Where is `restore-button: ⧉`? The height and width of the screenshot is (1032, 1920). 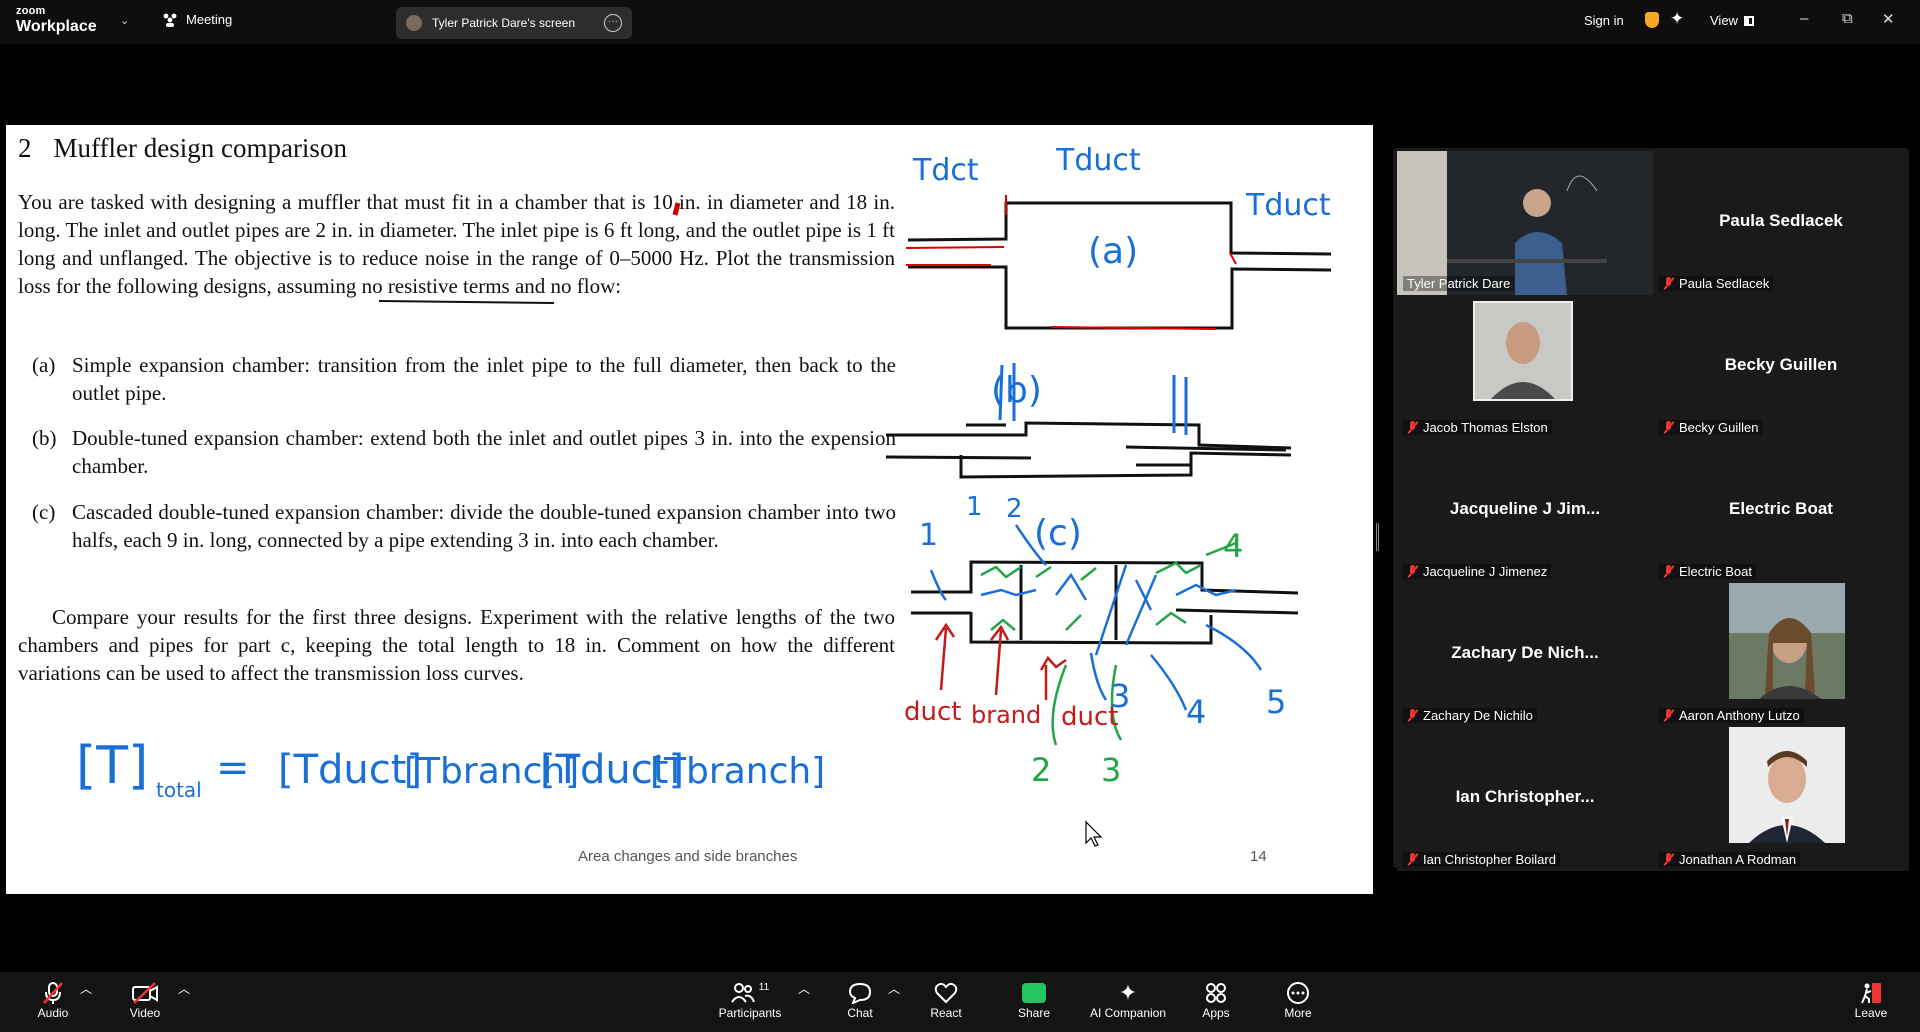 restore-button: ⧉ is located at coordinates (1847, 18).